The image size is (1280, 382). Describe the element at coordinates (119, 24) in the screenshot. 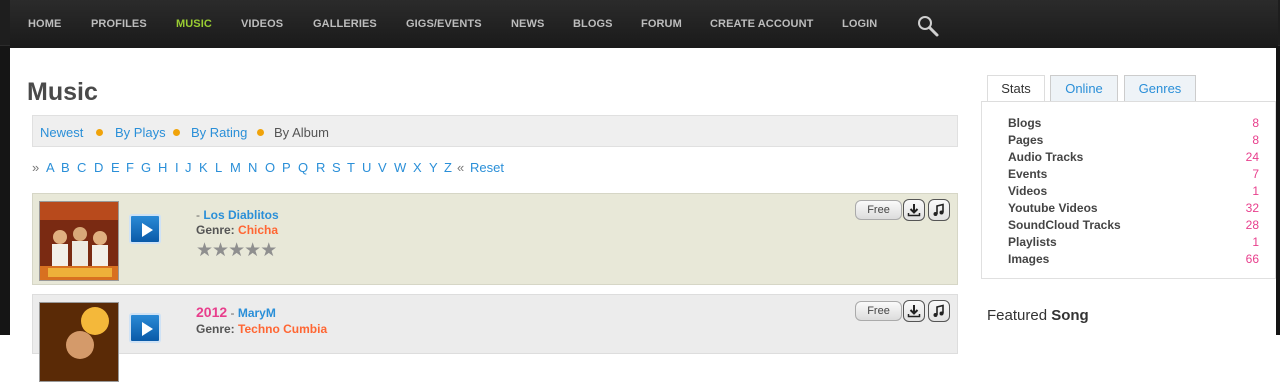

I see `nav-profiles: PROFILES` at that location.